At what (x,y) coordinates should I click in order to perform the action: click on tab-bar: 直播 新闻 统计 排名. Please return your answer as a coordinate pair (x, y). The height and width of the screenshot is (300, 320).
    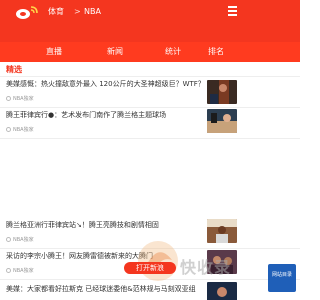
    Looking at the image, I should click on (150, 52).